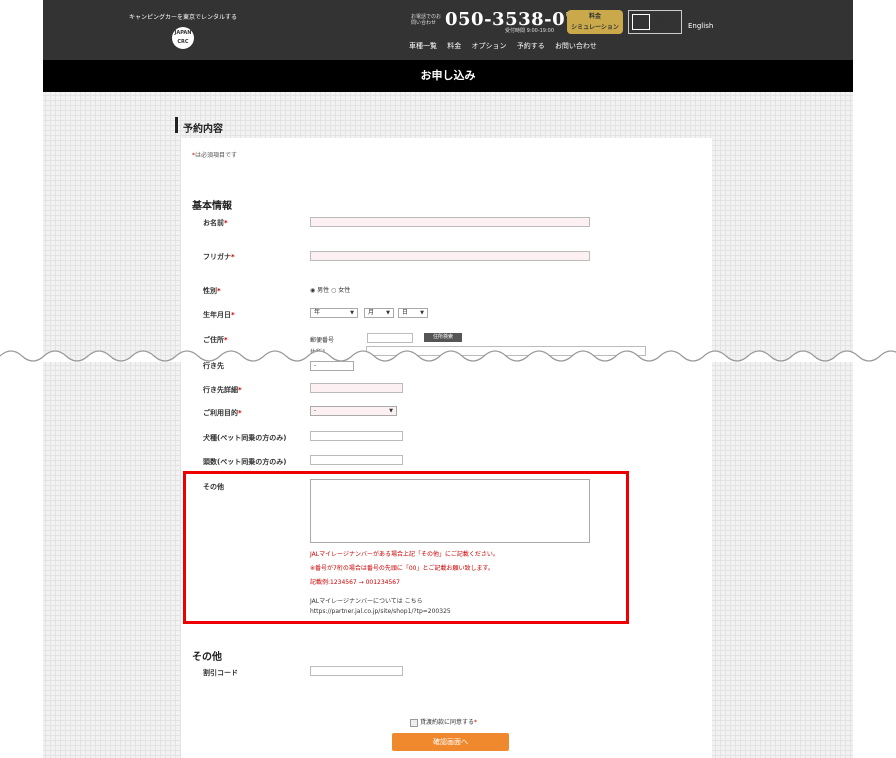 The width and height of the screenshot is (896, 758). I want to click on gender-label: 性別*, so click(212, 291).